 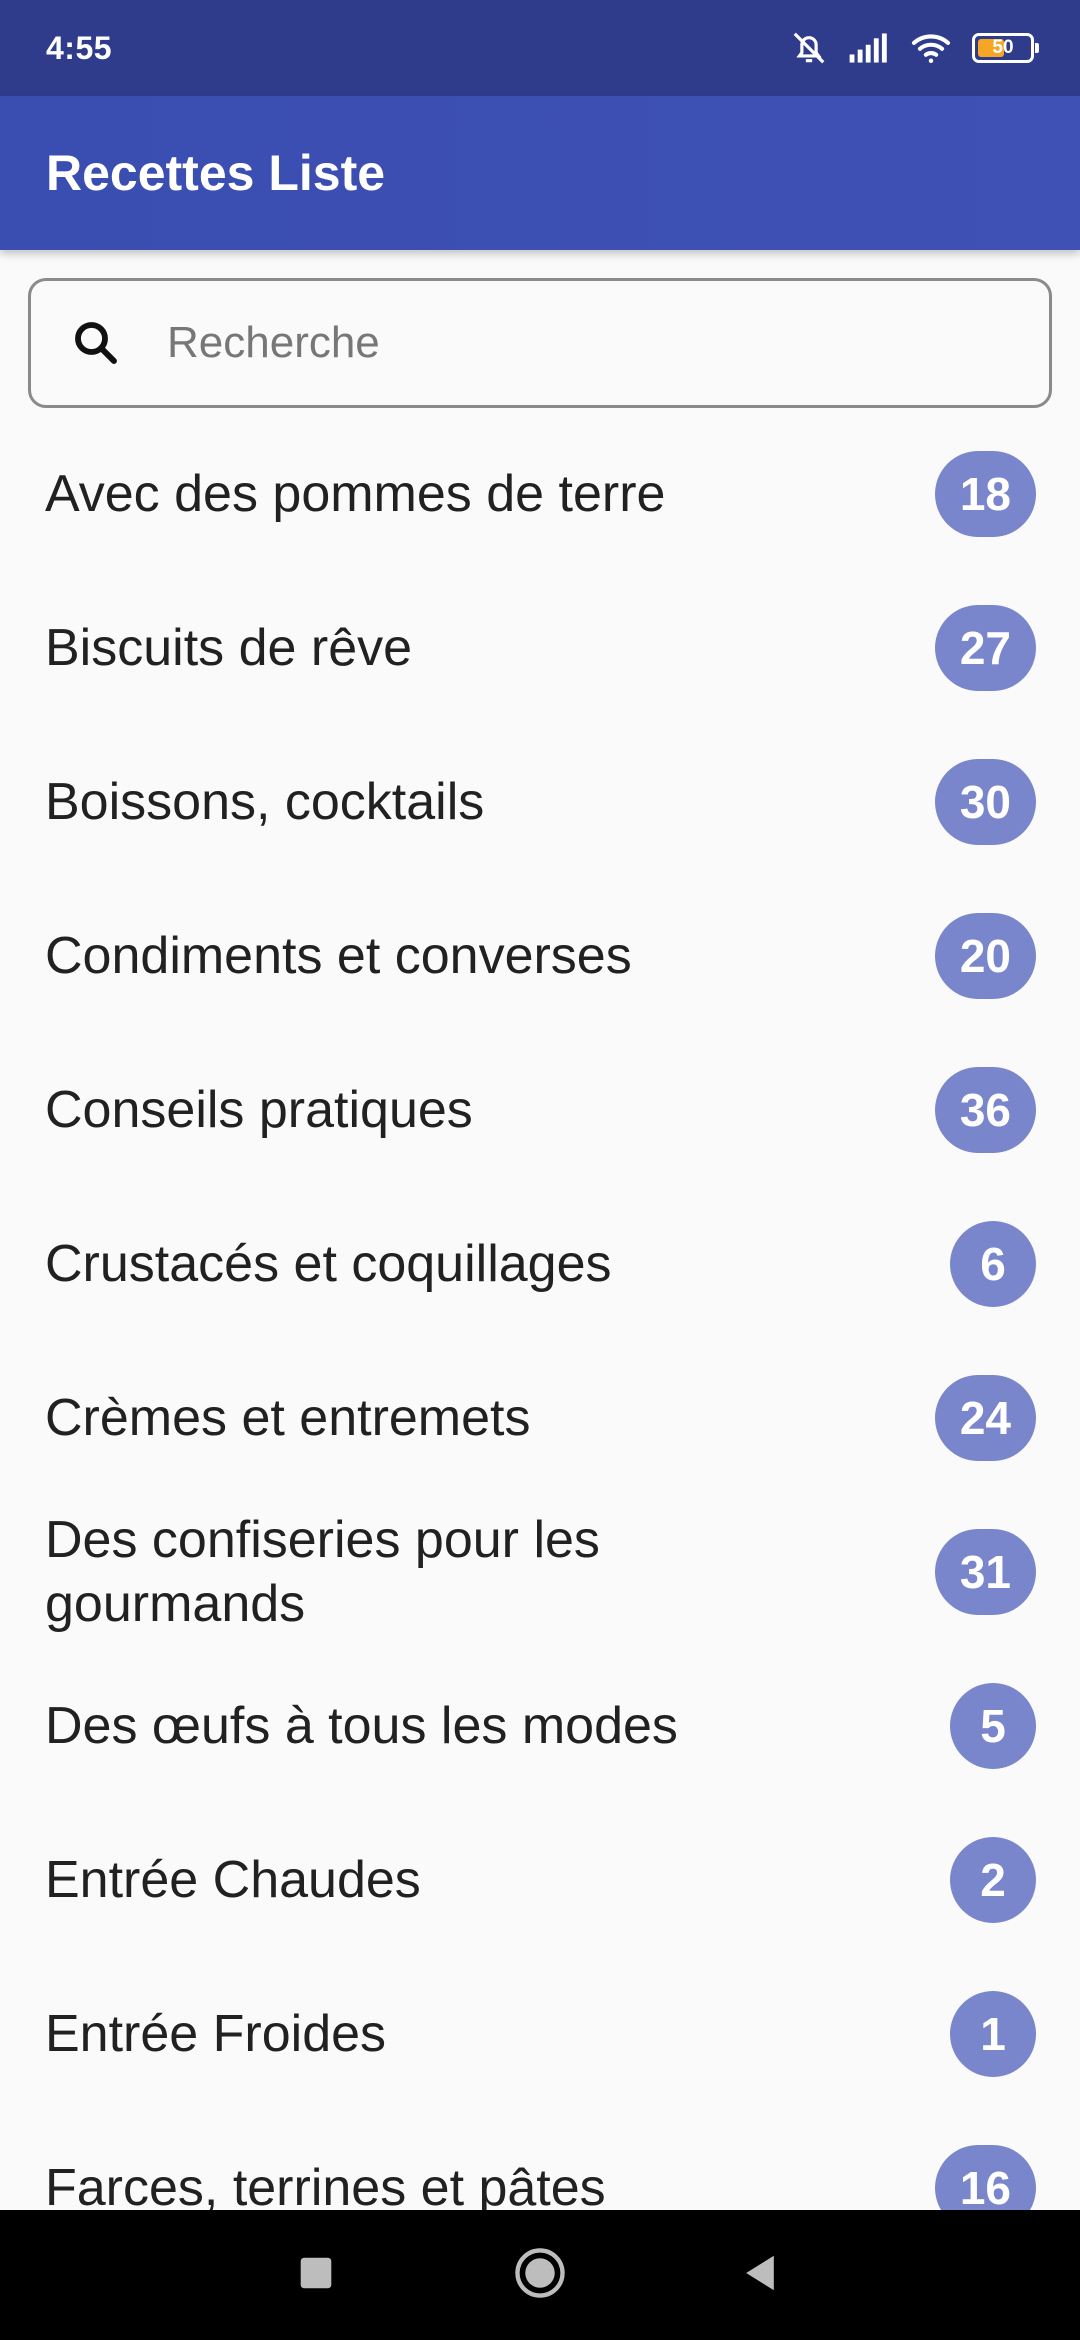 I want to click on list-item: Crèmes et entremets 24, so click(x=540, y=1418).